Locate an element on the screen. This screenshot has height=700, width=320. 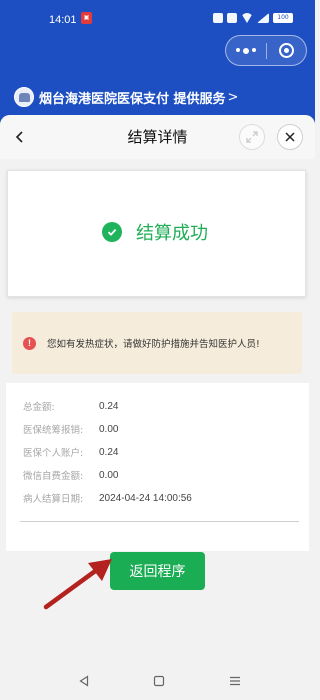
close-button is located at coordinates (290, 137).